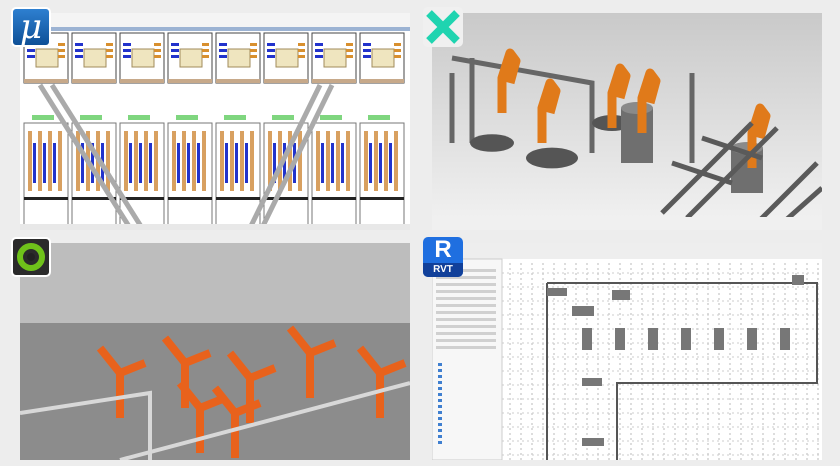  What do you see at coordinates (443, 270) in the screenshot?
I see `logo-caption: RVT` at bounding box center [443, 270].